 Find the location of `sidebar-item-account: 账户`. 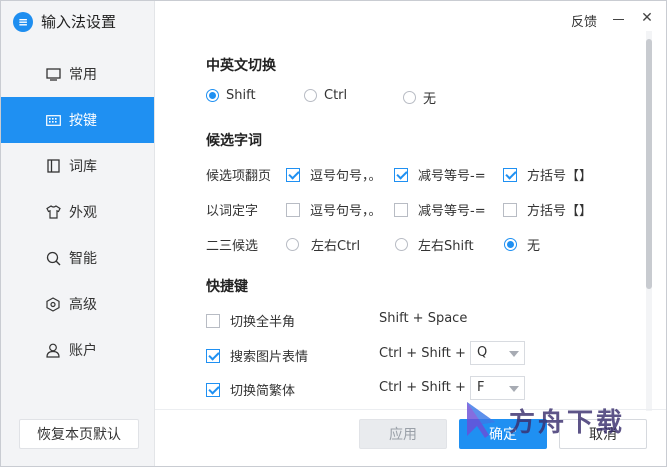

sidebar-item-account: 账户 is located at coordinates (77, 350).